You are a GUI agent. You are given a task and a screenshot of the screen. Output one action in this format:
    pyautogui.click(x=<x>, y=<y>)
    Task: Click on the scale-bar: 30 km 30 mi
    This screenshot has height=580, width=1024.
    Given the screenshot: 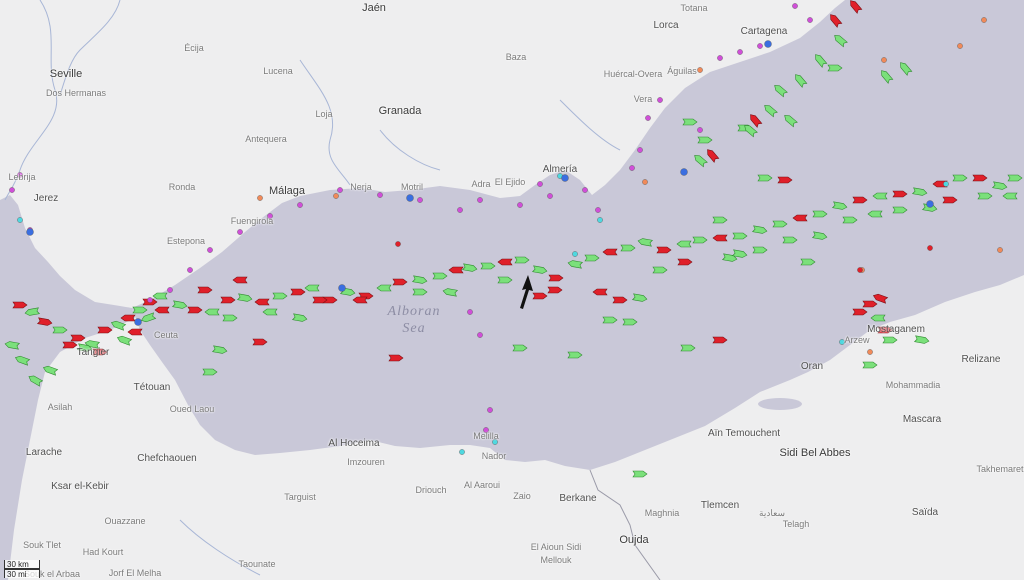 What is the action you would take?
    pyautogui.click(x=22, y=569)
    